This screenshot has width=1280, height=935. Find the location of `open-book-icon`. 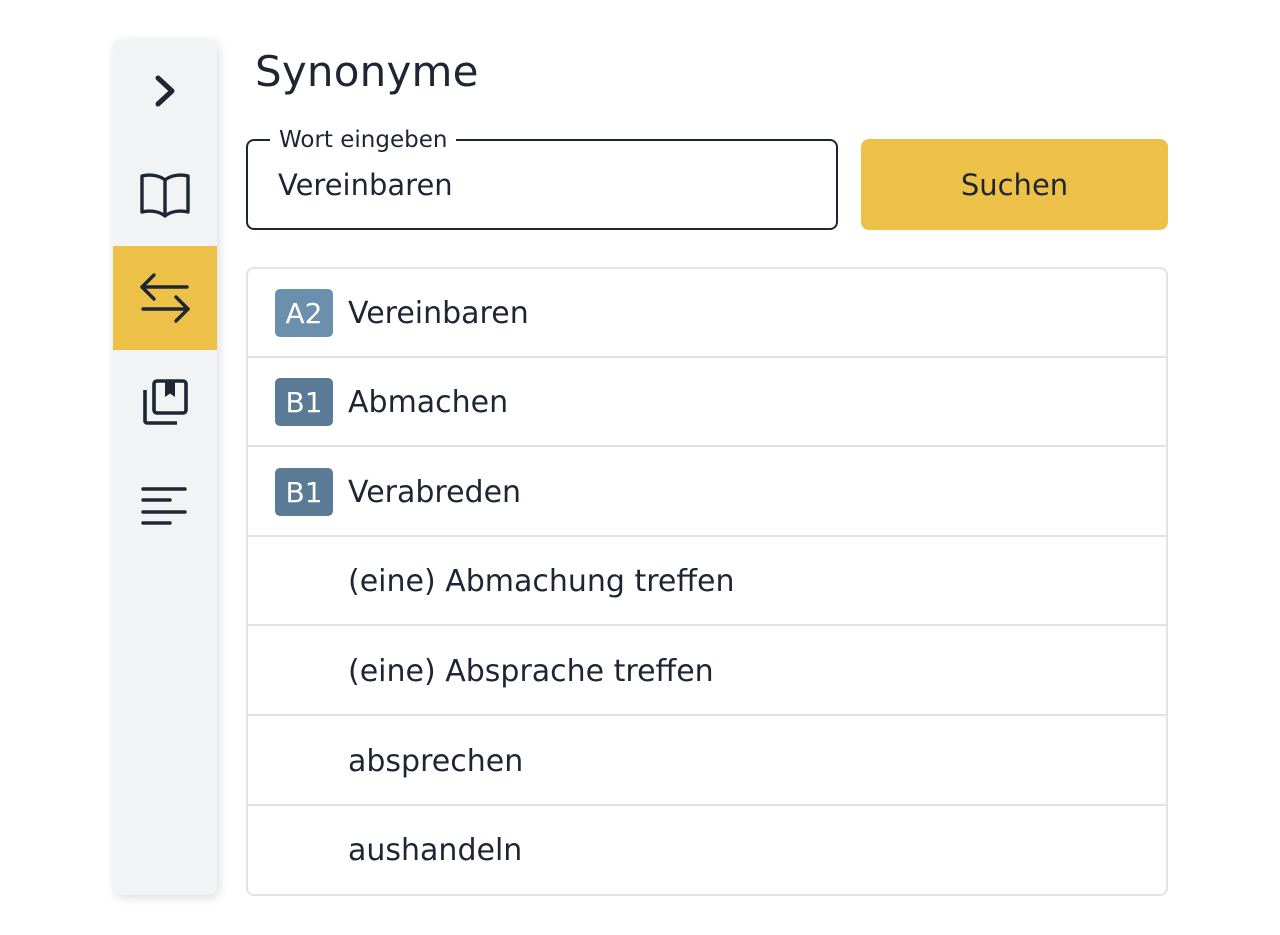

open-book-icon is located at coordinates (165, 195).